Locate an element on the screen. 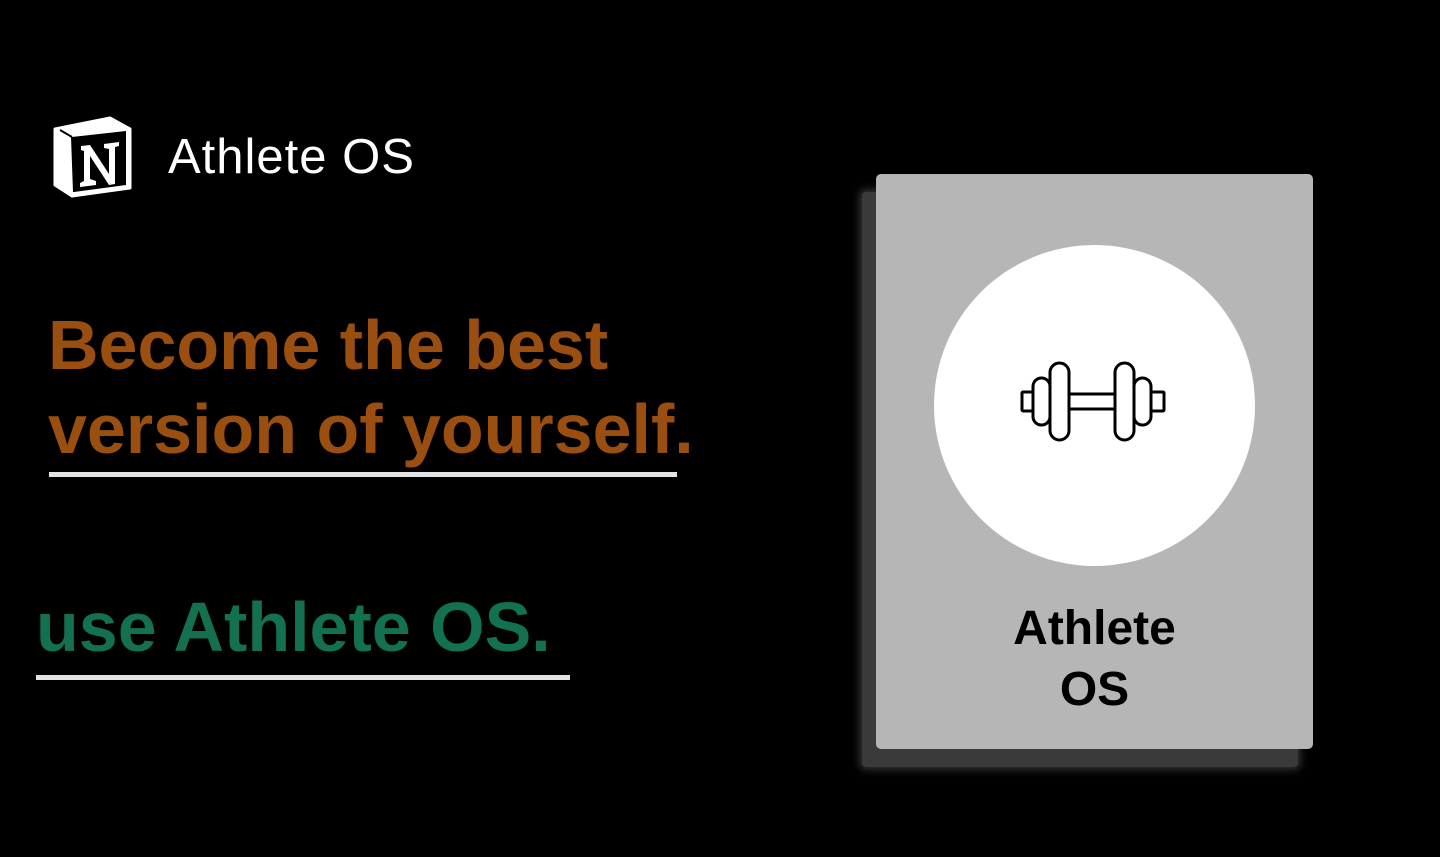  headline-underline is located at coordinates (363, 474).